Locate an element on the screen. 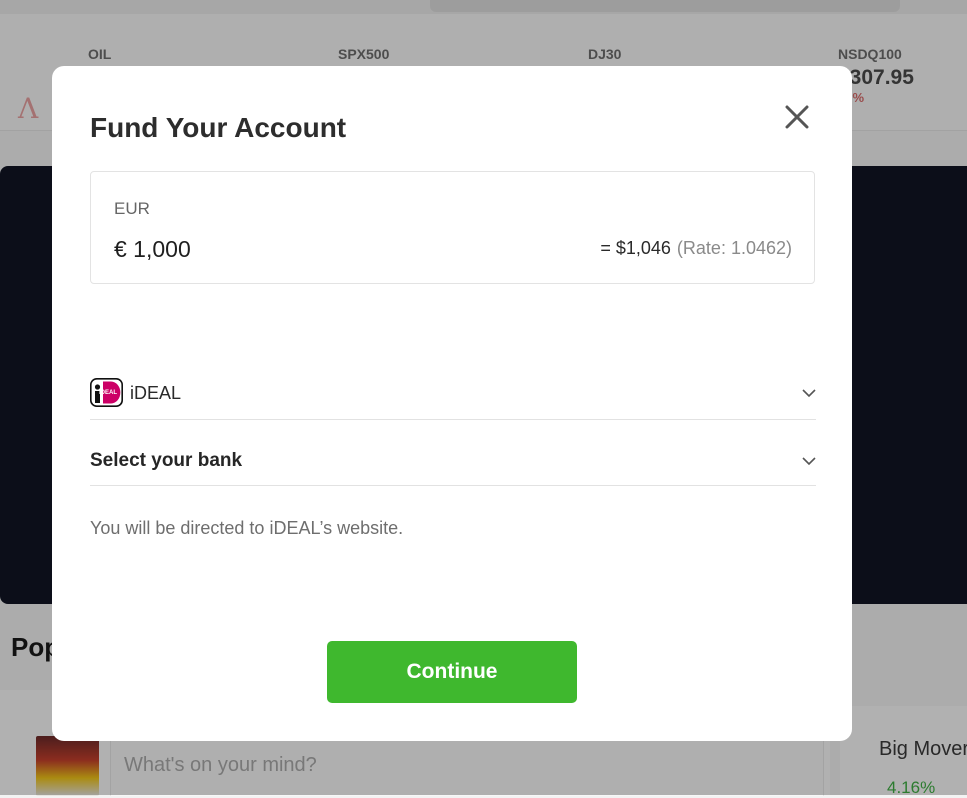 This screenshot has height=798, width=967. continue-button: Continue is located at coordinates (452, 672).